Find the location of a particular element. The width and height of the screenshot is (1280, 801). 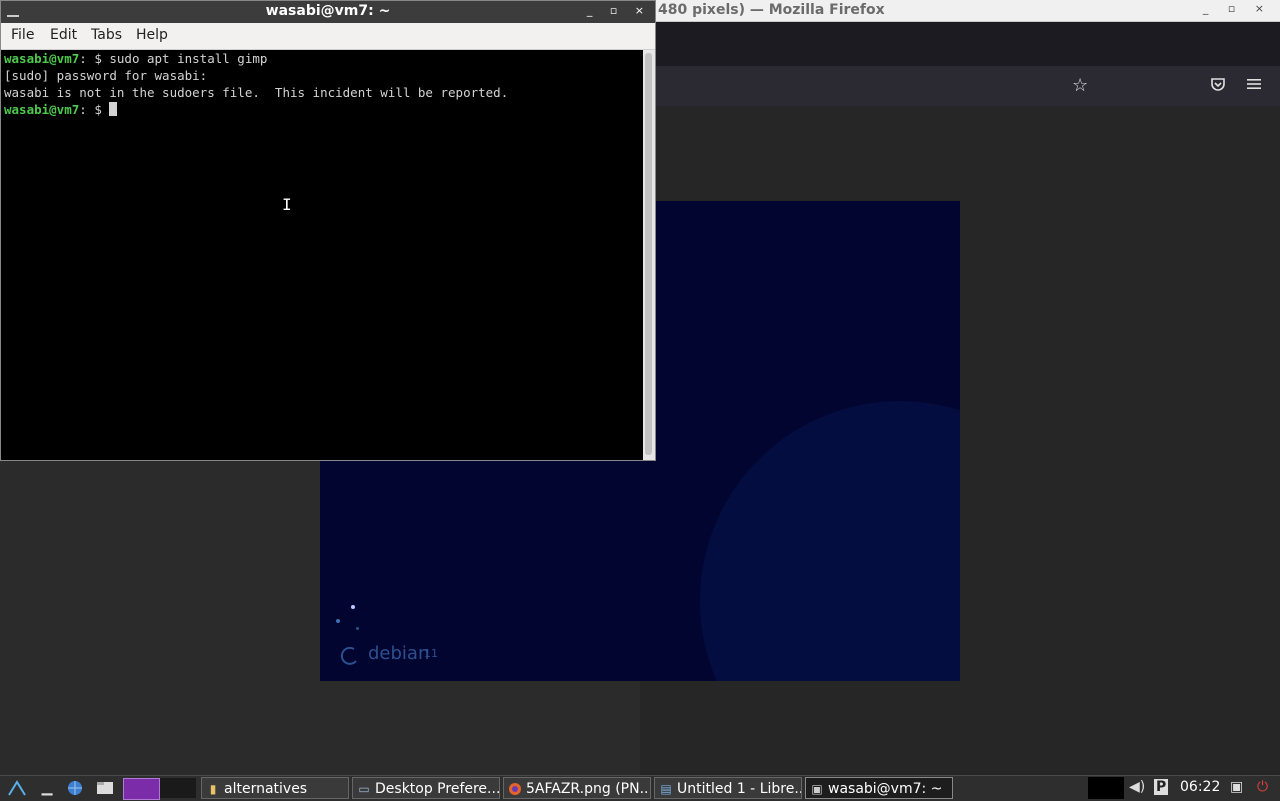

document-icon: ▤ is located at coordinates (666, 789).